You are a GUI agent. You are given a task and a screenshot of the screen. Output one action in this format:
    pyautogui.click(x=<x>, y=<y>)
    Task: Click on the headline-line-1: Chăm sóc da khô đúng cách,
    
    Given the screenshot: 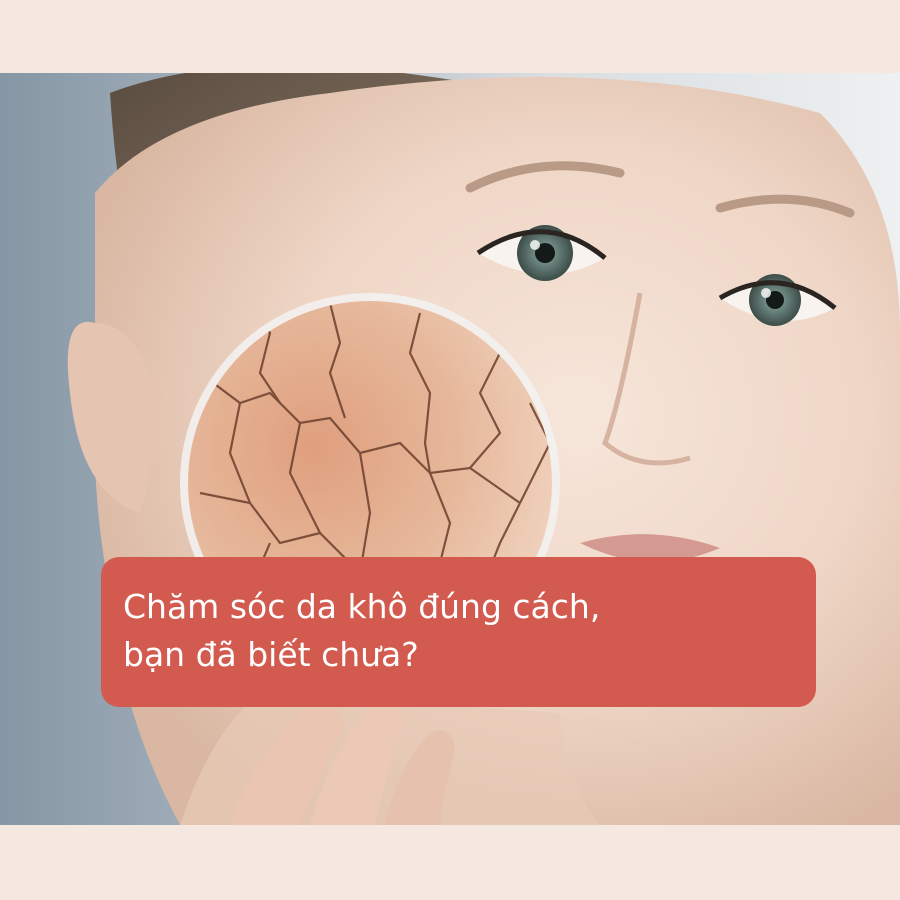 What is the action you would take?
    pyautogui.click(x=362, y=606)
    